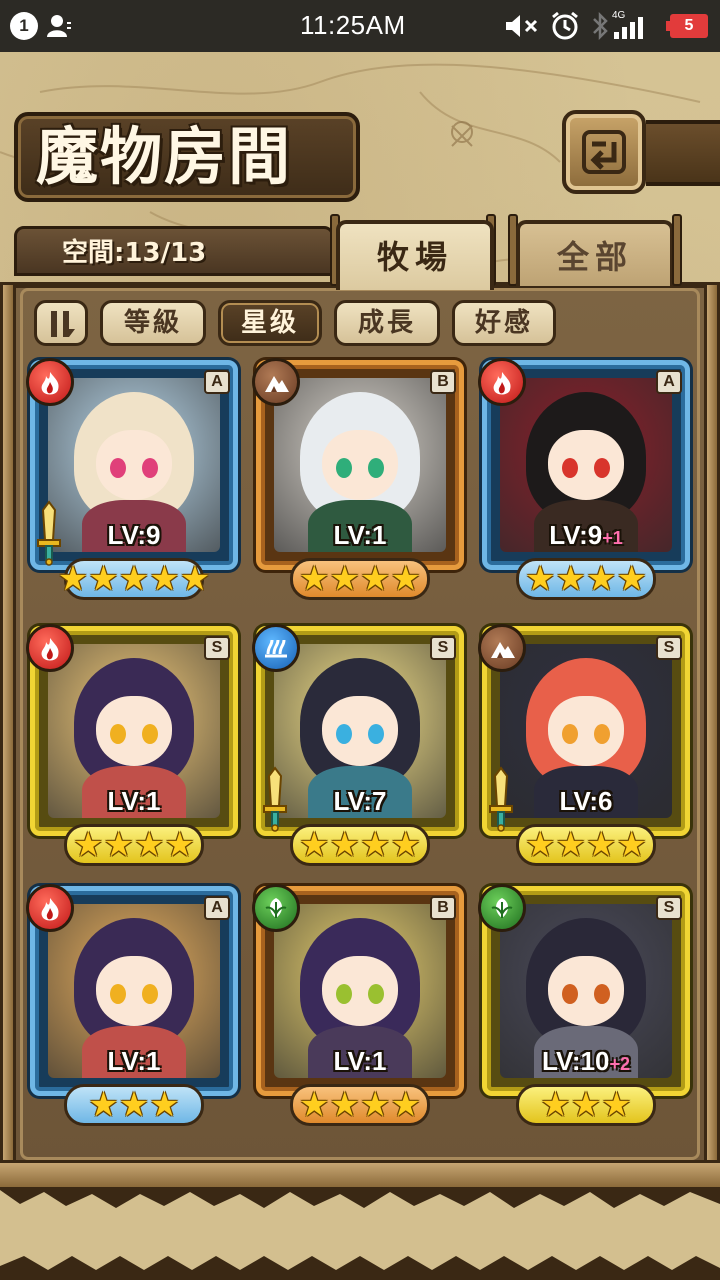  Describe the element at coordinates (132, 1005) in the screenshot. I see `monster-card: A LV:1 ★ ★ ★` at that location.